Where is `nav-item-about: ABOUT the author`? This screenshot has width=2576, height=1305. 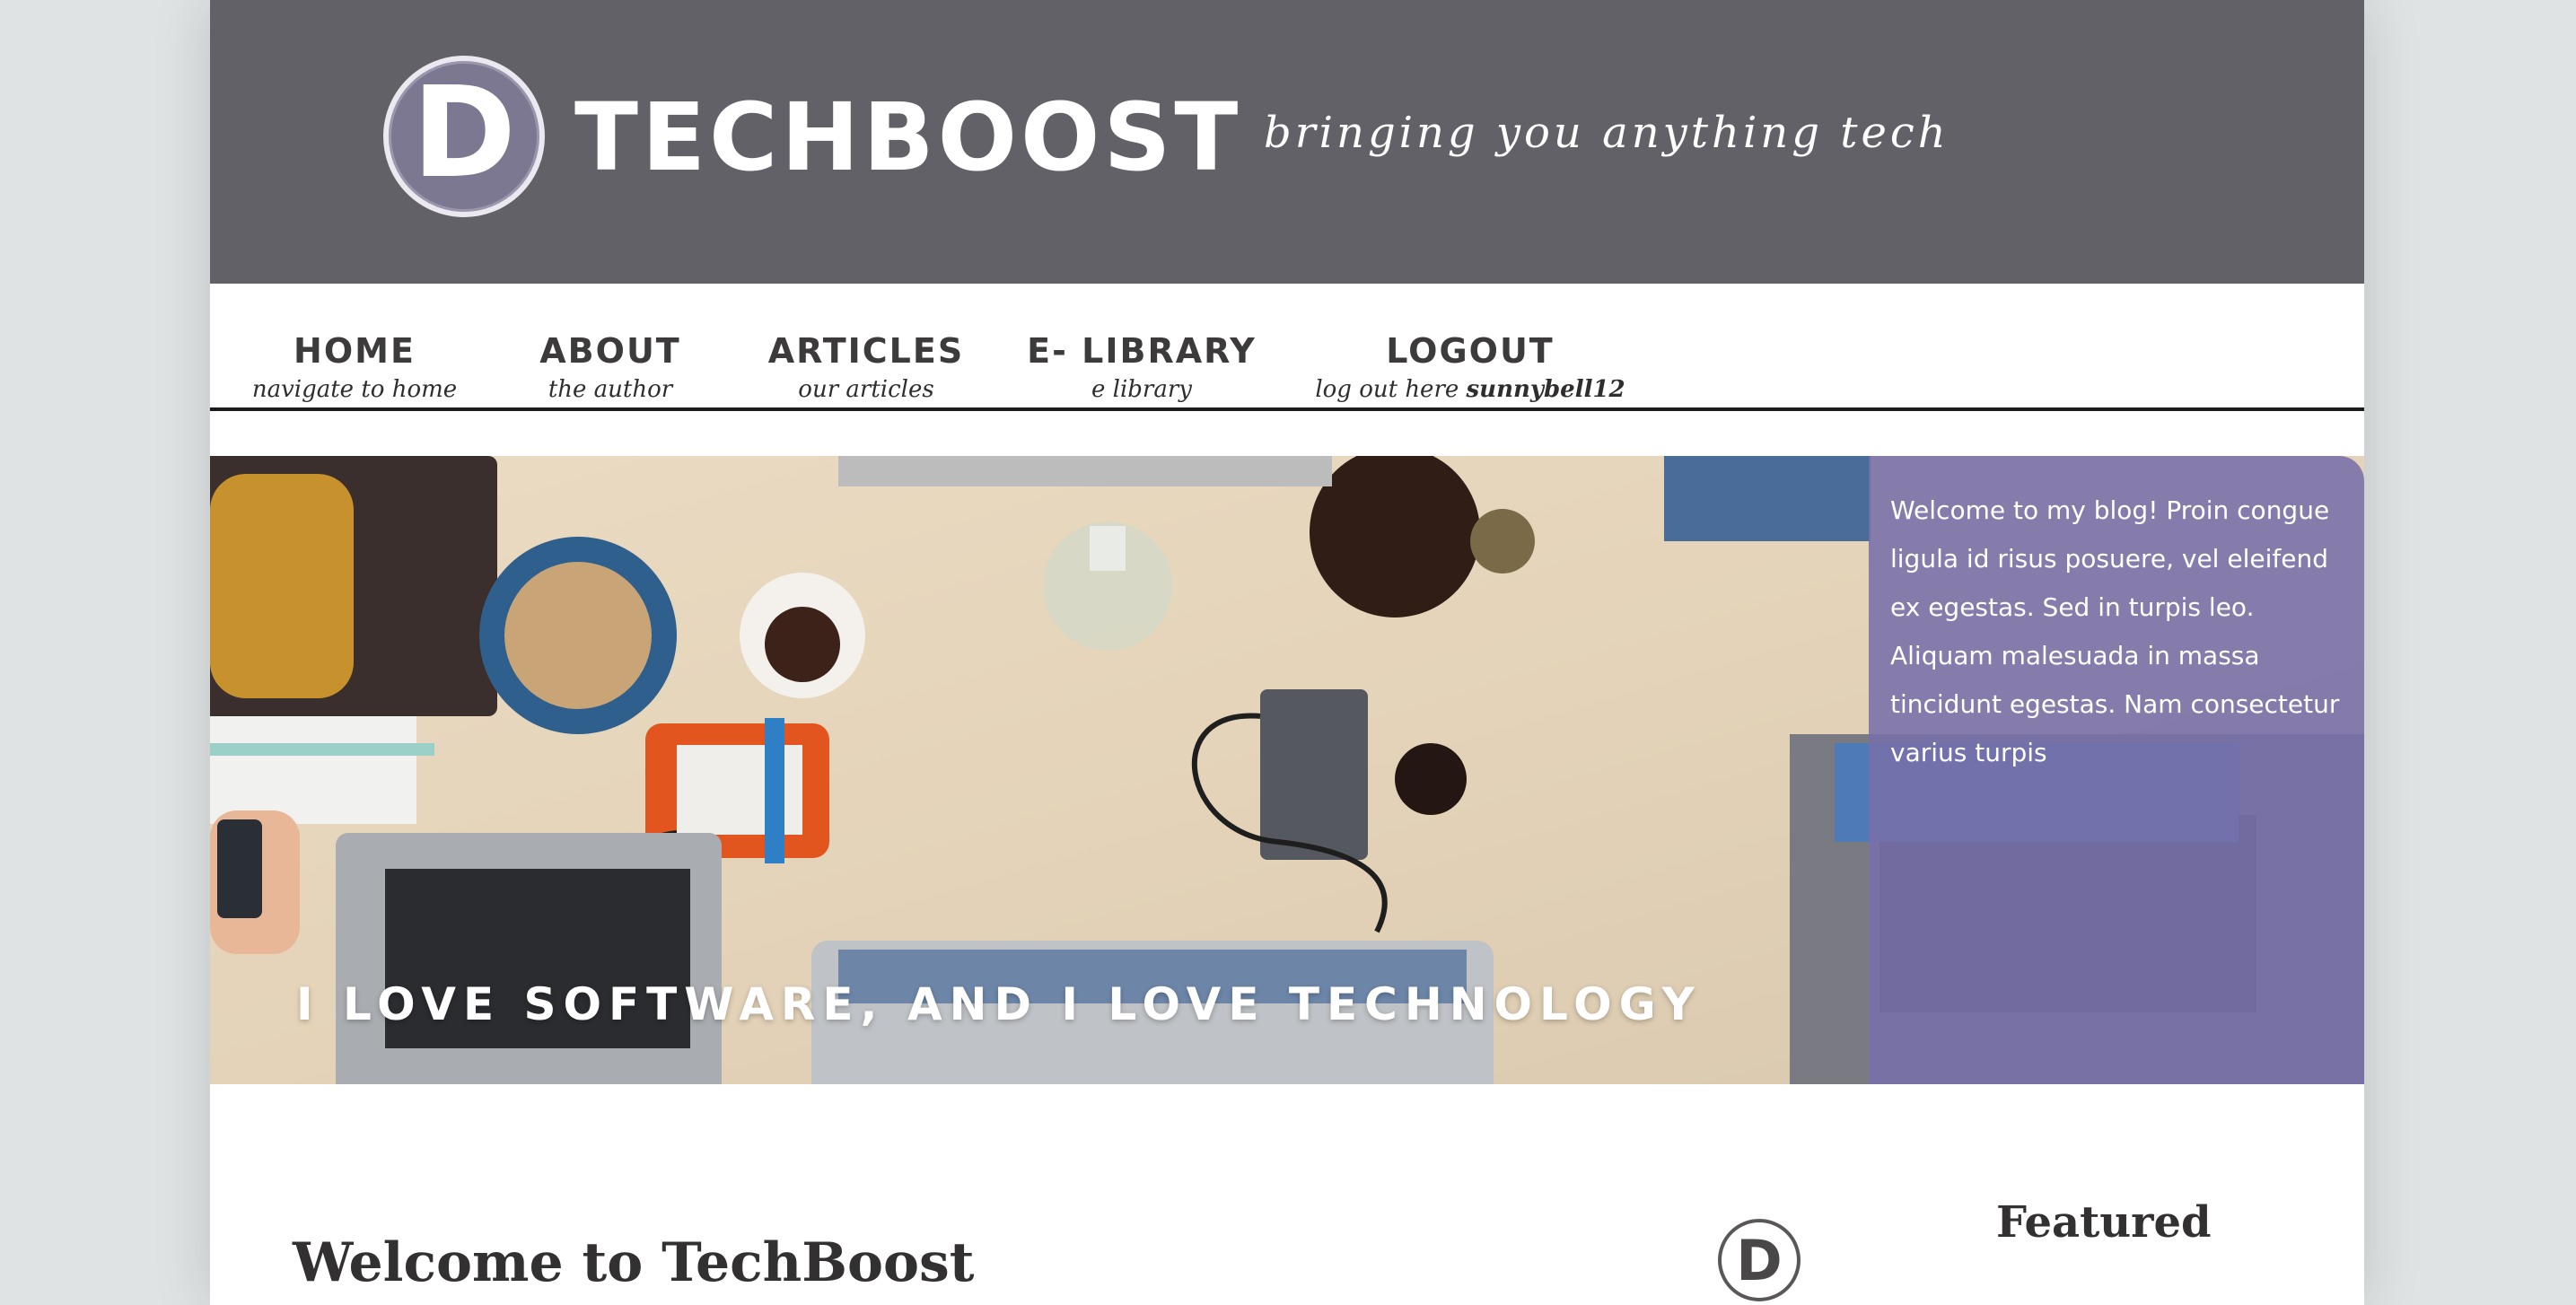
nav-item-about: ABOUT the author is located at coordinates (610, 369).